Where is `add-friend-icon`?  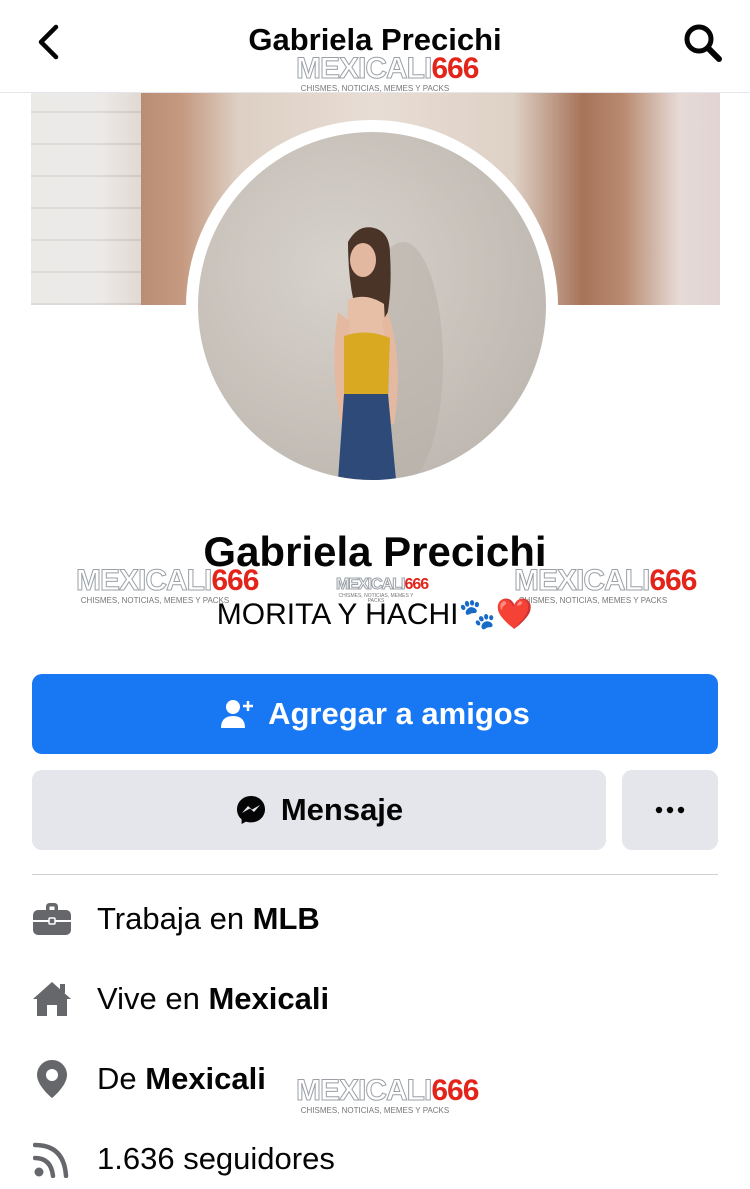 add-friend-icon is located at coordinates (237, 714).